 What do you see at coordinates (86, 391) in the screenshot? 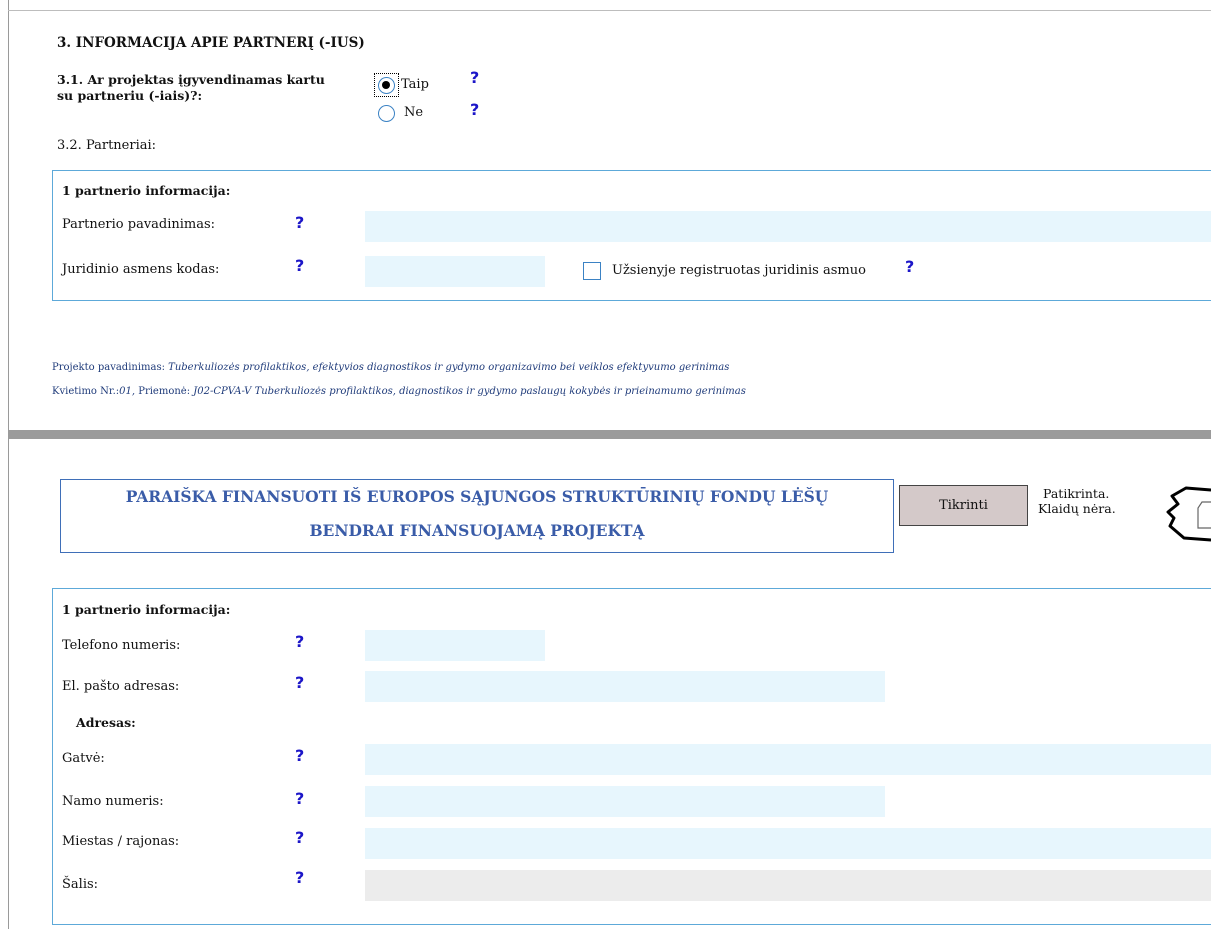
I see `footer-call-label: Kvietimo Nr.:` at bounding box center [86, 391].